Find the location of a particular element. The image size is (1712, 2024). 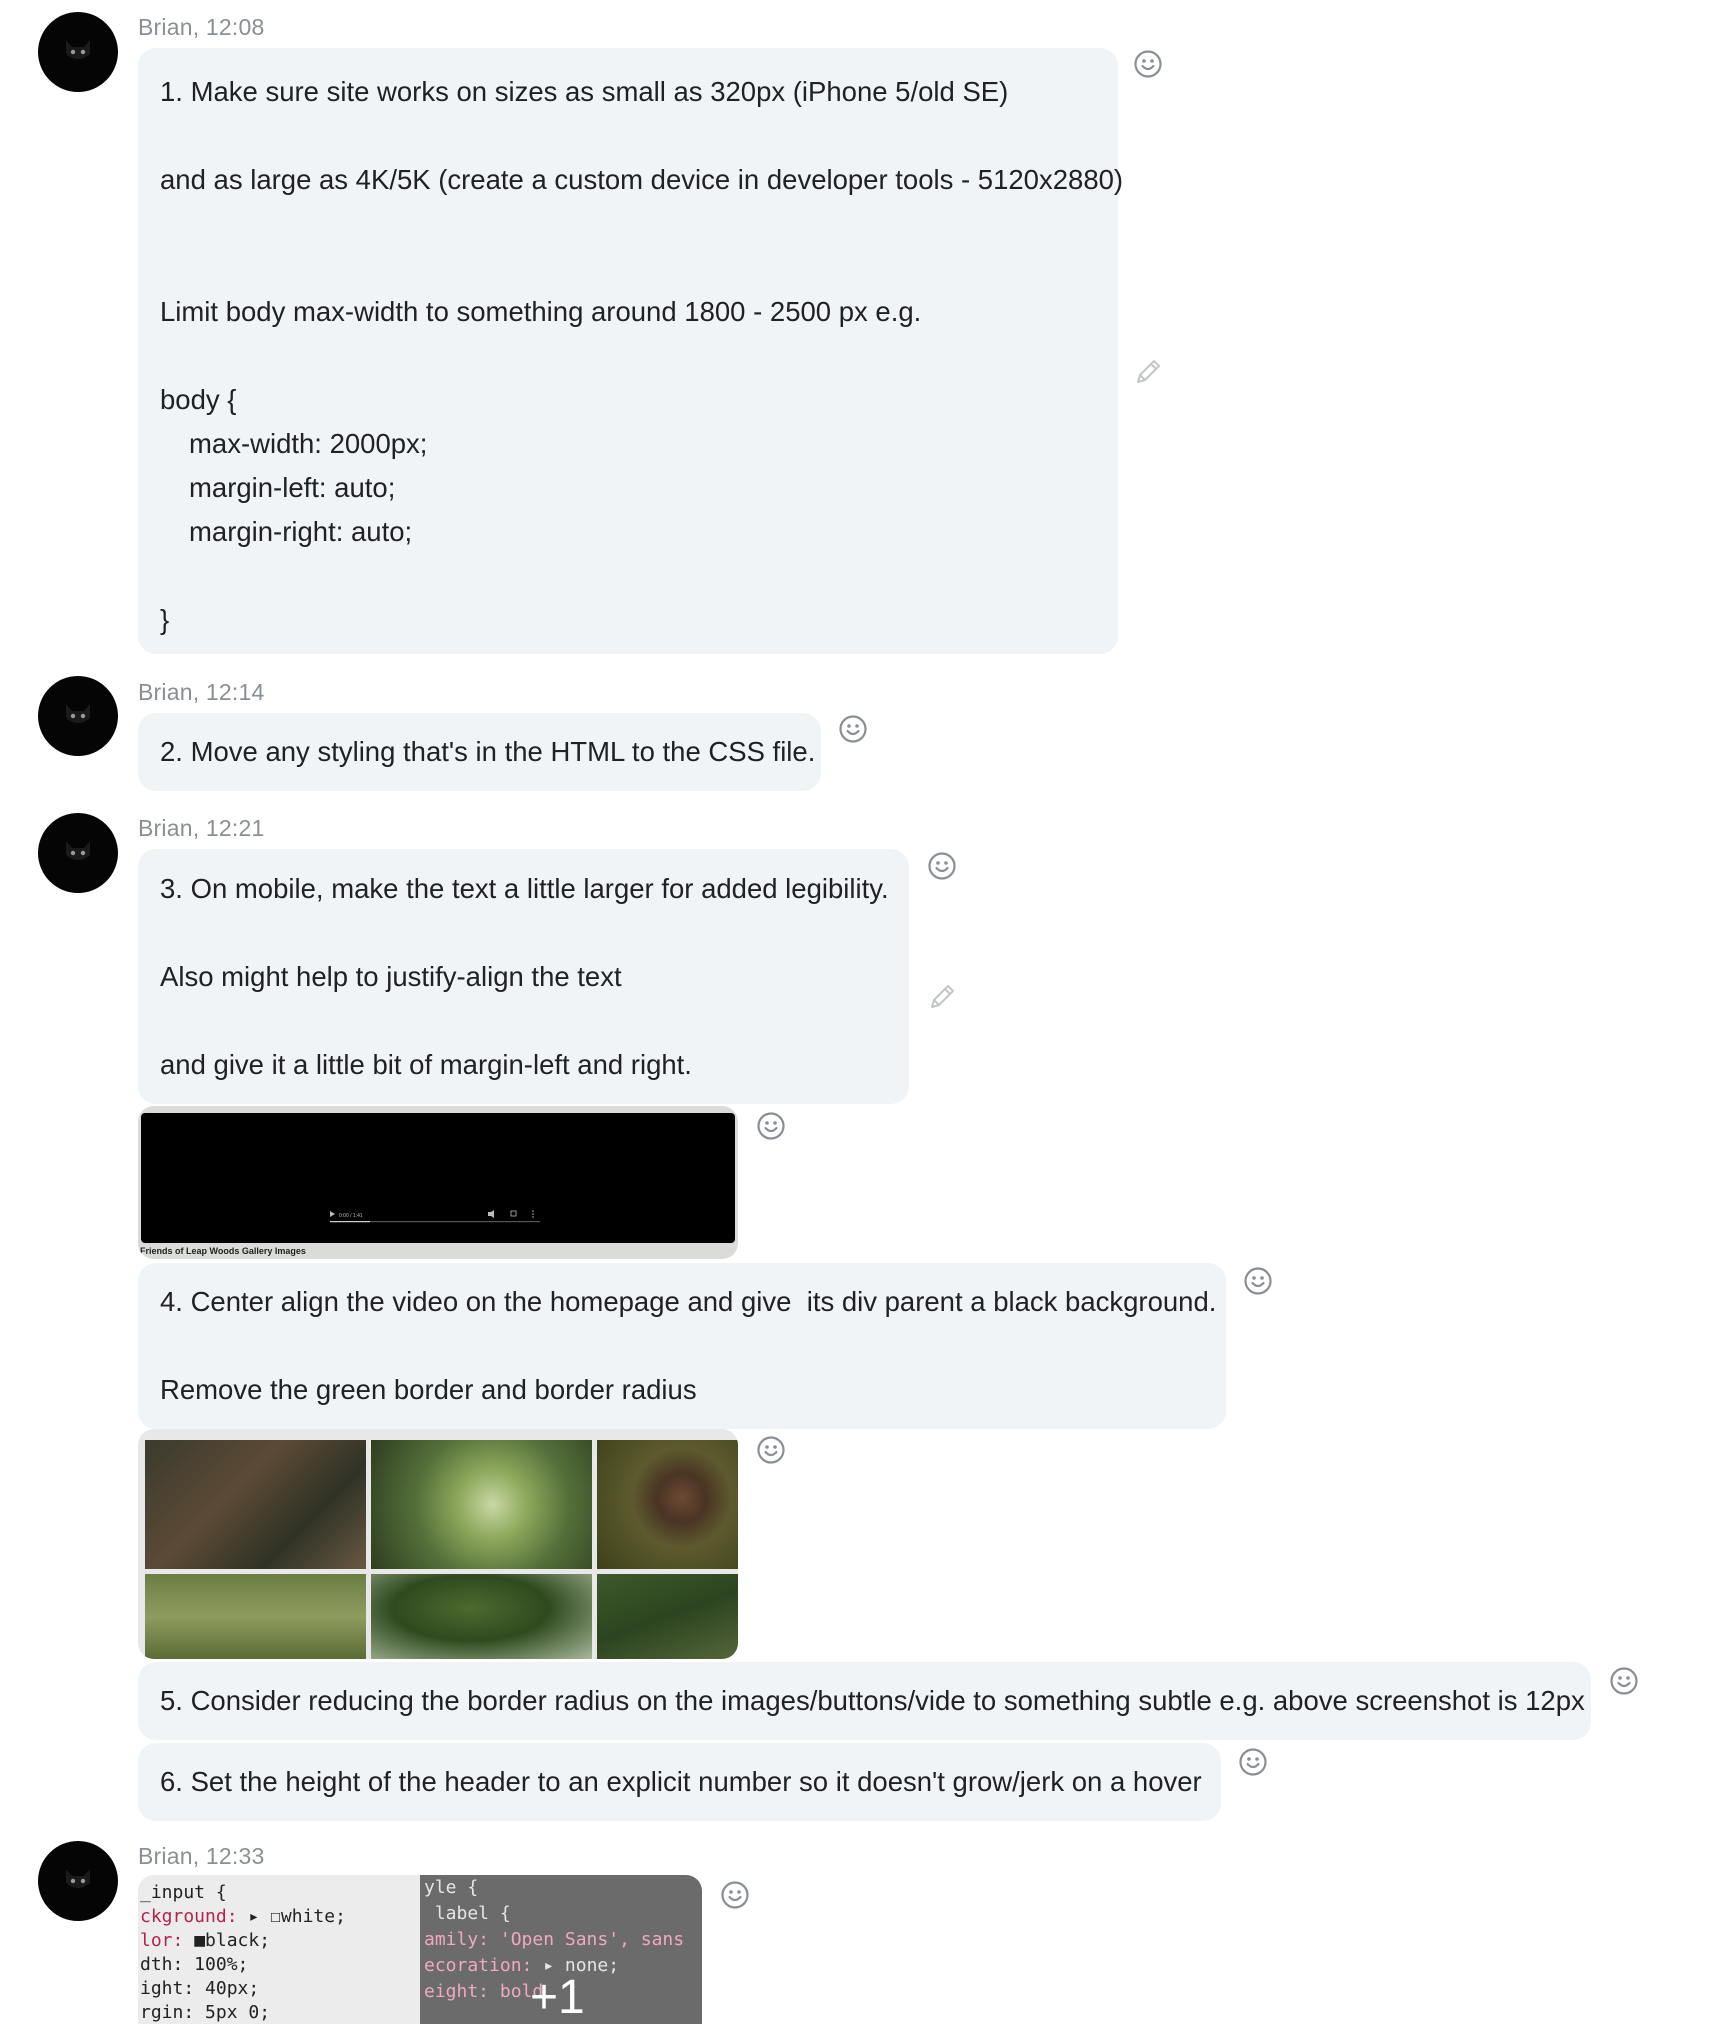

code-text: margin-left: auto; is located at coordinates (292, 487).